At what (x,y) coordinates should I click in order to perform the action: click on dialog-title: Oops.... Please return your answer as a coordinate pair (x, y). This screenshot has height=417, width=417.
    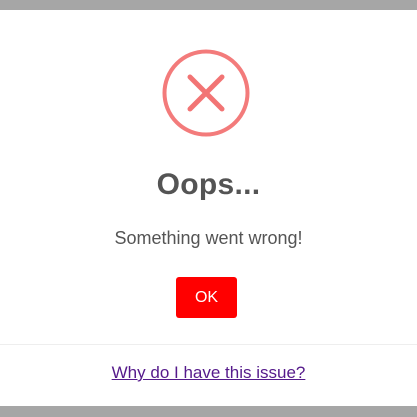
    Looking at the image, I should click on (208, 184).